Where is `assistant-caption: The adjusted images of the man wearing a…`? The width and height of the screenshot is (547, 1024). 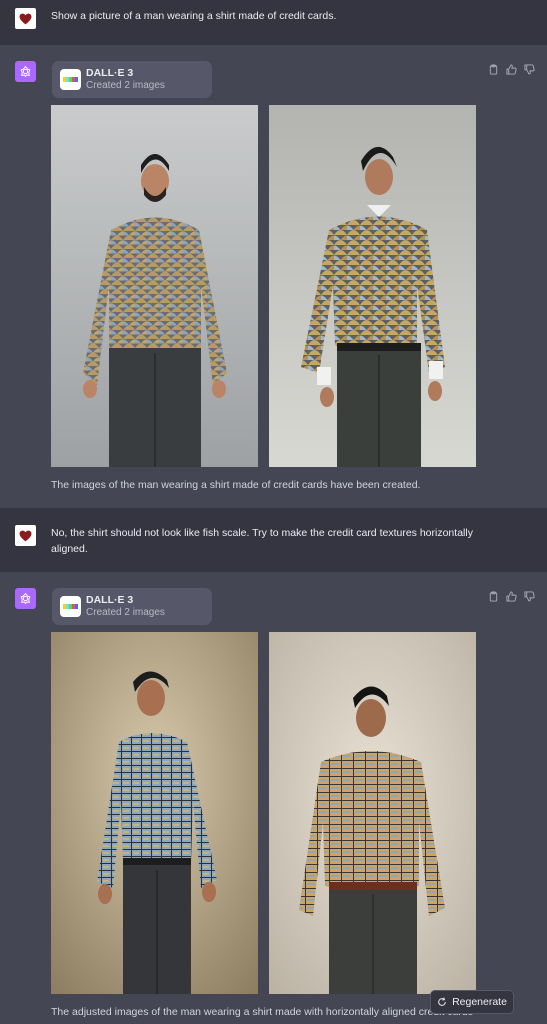
assistant-caption: The adjusted images of the man wearing a… is located at coordinates (262, 1012).